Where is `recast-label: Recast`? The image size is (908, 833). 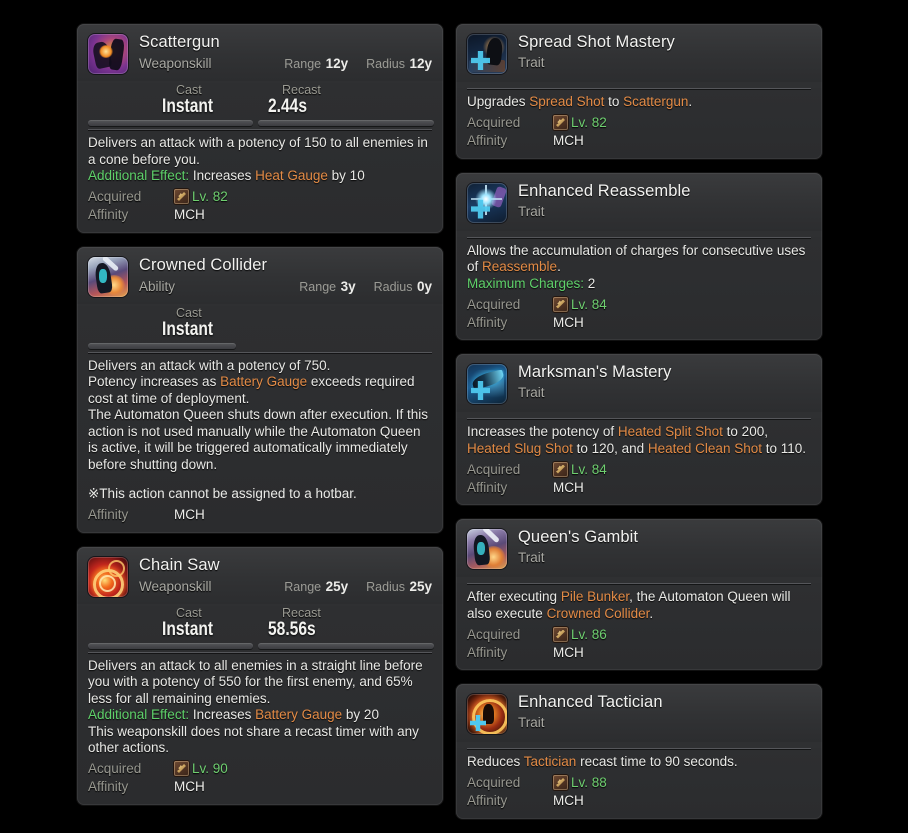
recast-label: Recast is located at coordinates (301, 90).